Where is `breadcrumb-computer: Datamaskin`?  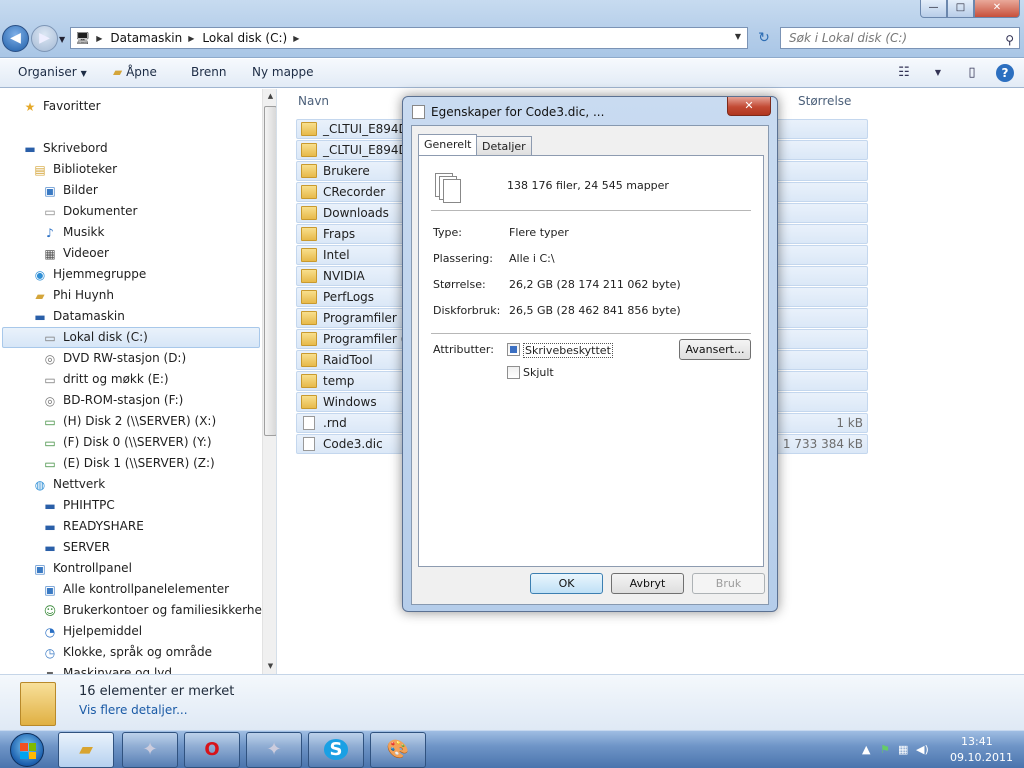 breadcrumb-computer: Datamaskin is located at coordinates (146, 38).